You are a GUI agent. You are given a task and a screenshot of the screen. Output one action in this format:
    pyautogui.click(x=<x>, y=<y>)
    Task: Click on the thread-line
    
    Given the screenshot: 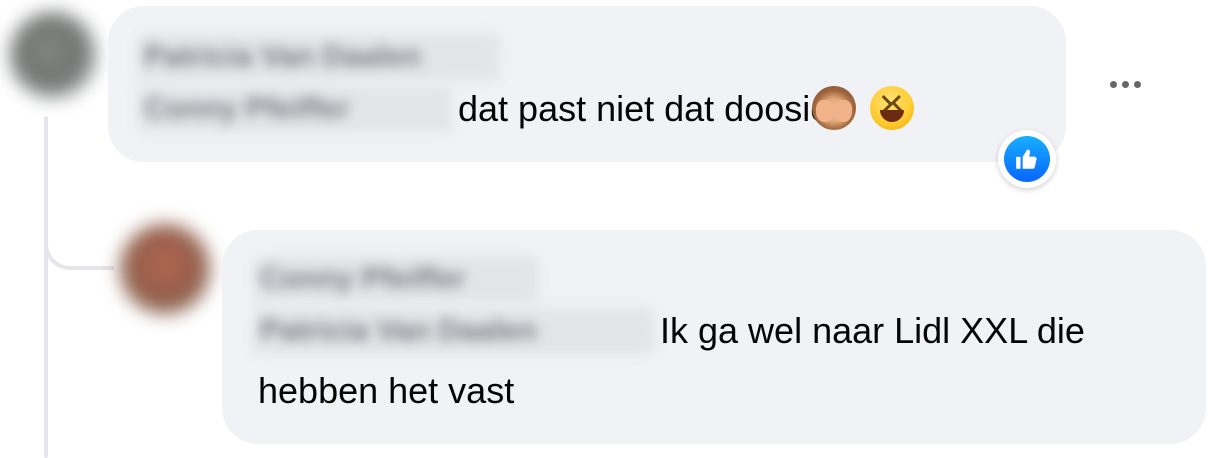 What is the action you would take?
    pyautogui.click(x=46, y=287)
    